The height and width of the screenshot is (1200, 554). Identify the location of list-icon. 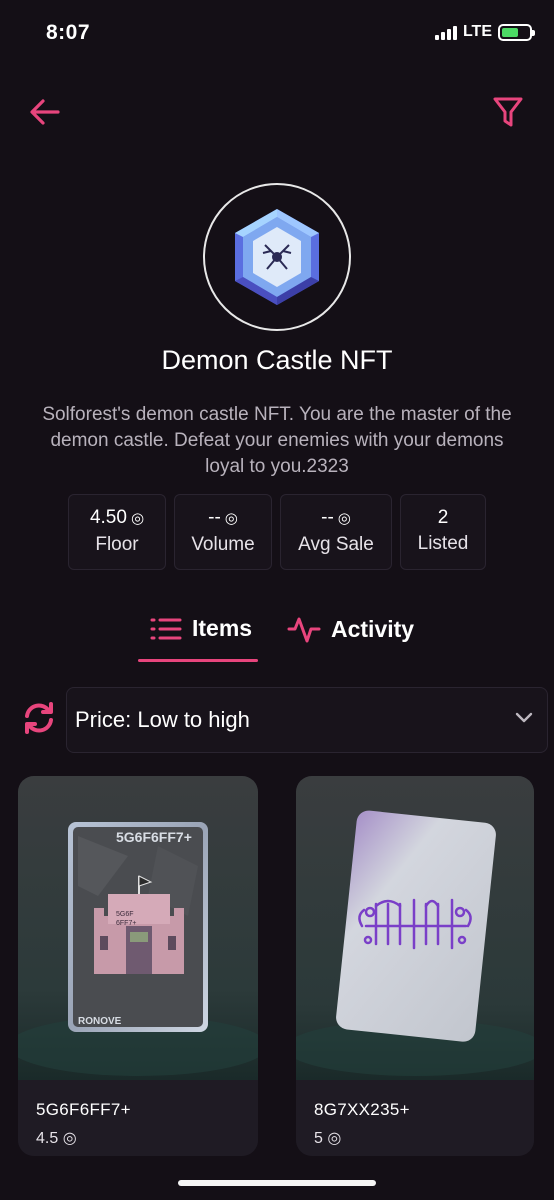
(166, 628).